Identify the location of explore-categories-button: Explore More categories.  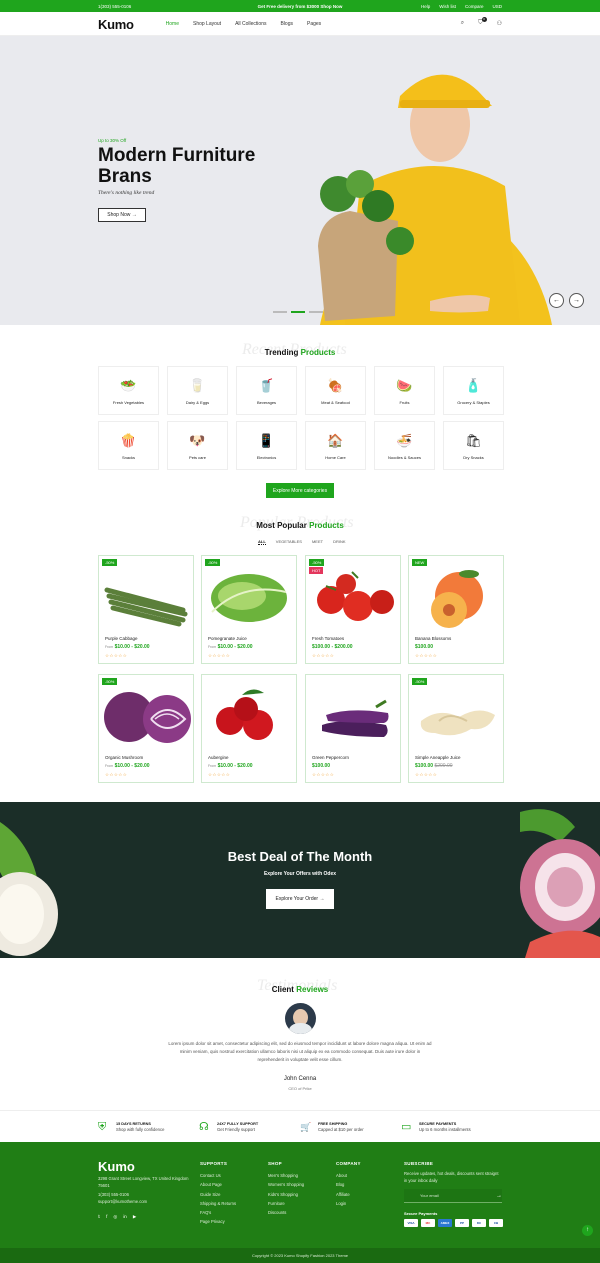
(300, 490).